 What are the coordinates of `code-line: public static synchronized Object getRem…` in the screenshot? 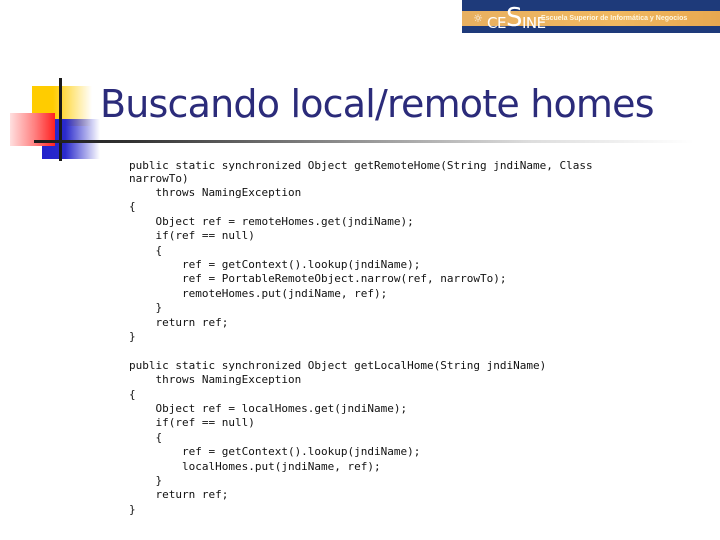 It's located at (361, 165).